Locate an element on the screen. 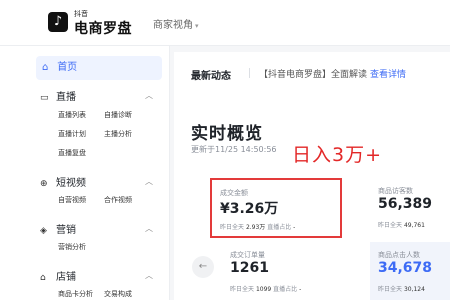  metric-value: ¥3.26万 is located at coordinates (249, 209).